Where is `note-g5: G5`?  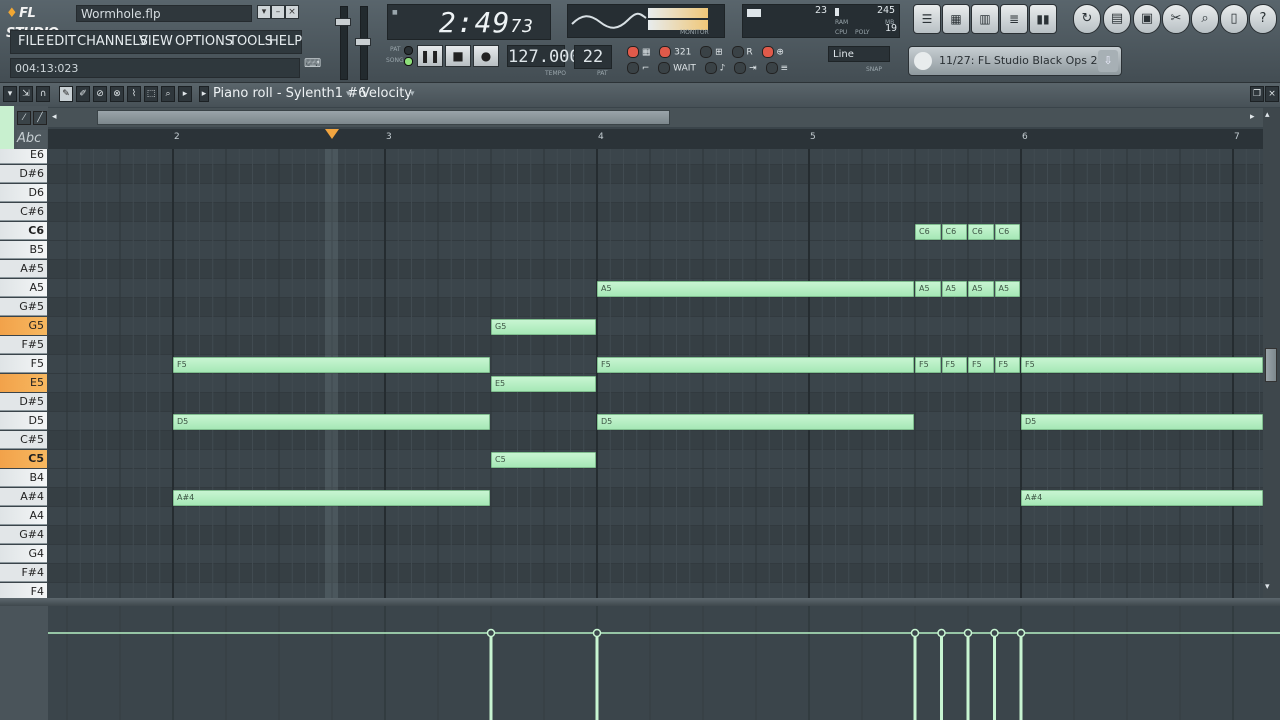 note-g5: G5 is located at coordinates (543, 326).